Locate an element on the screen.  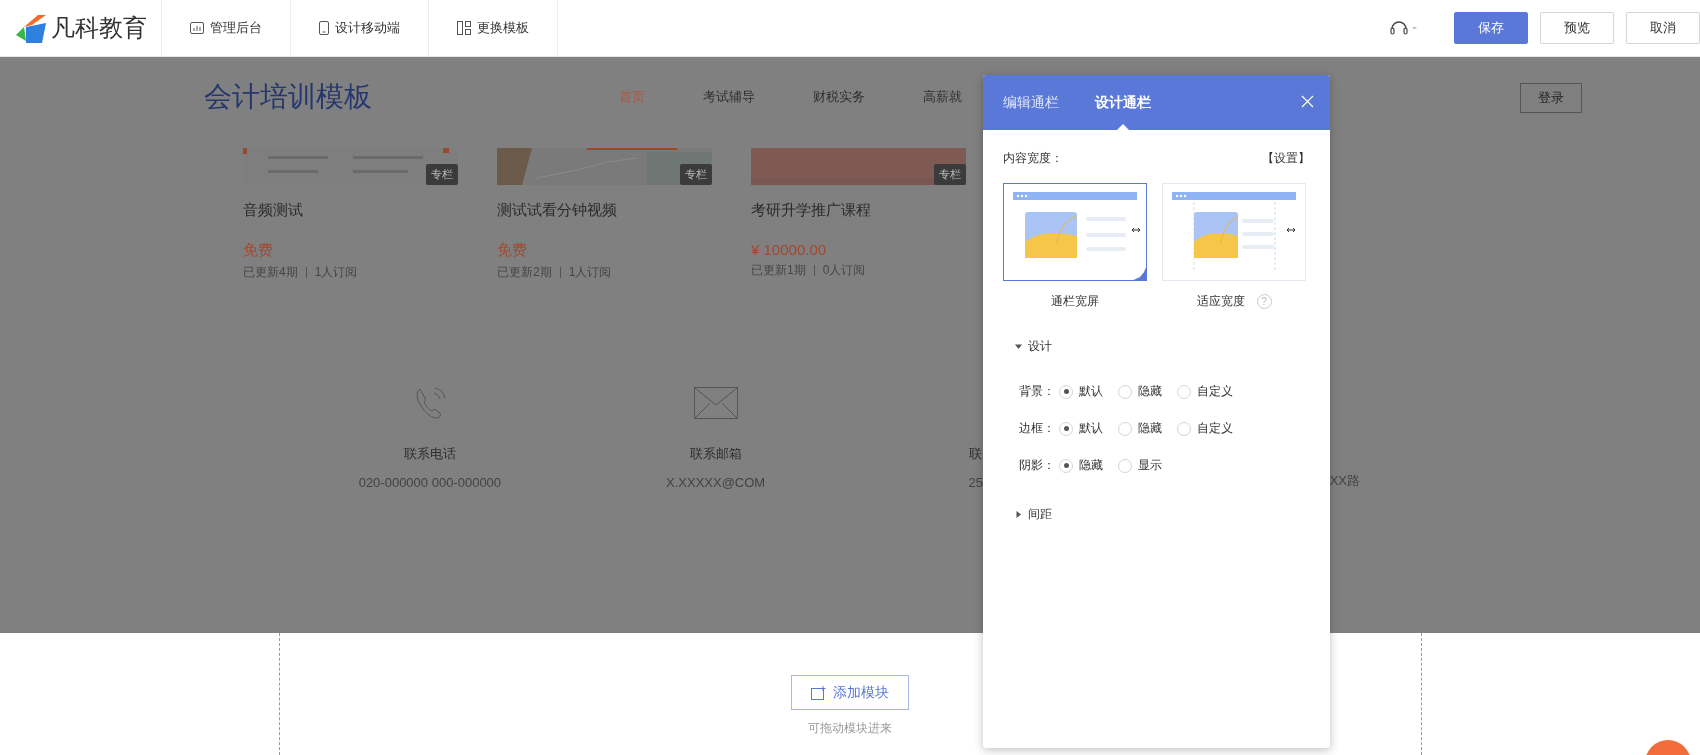
site-nav-link: 考试辅导 is located at coordinates (729, 97).